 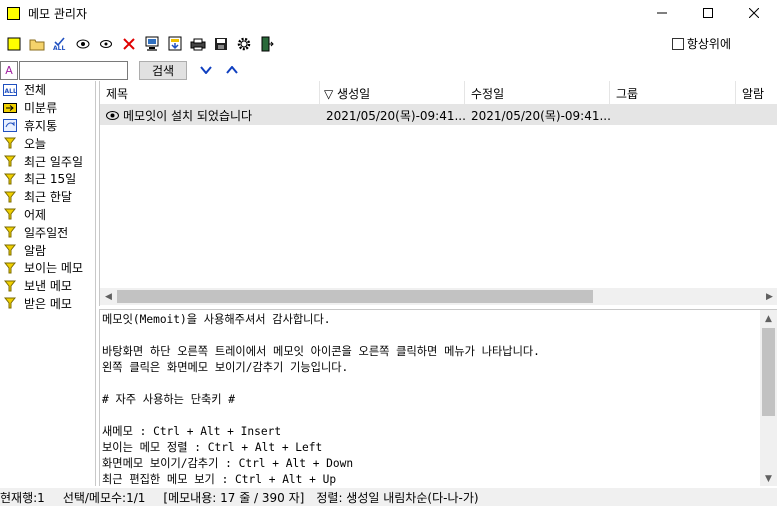 I want to click on sidebar-item-uncategorized: 미분류, so click(x=47, y=108).